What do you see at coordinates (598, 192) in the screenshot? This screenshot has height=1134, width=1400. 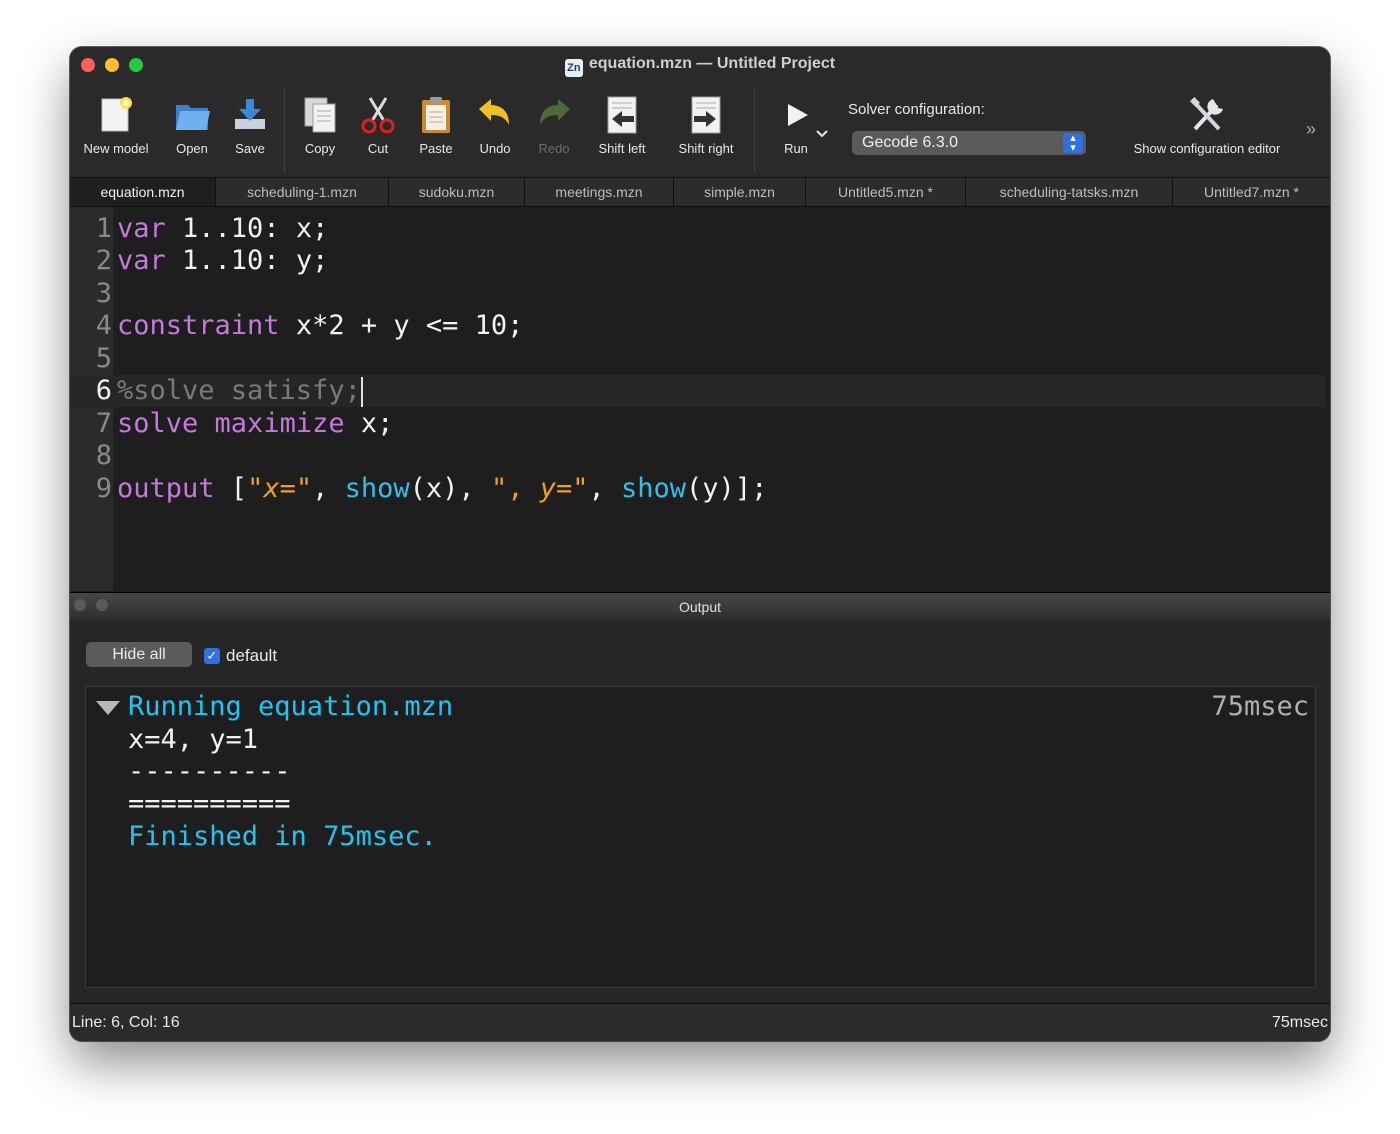 I see `tab-meetings: meetings.mzn` at bounding box center [598, 192].